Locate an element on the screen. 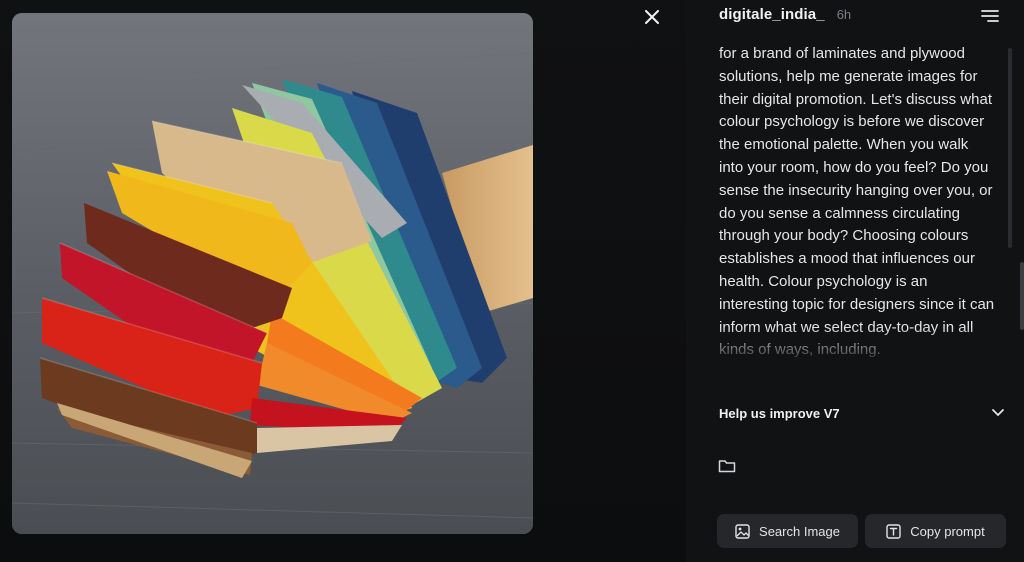 This screenshot has width=1024, height=562. close-icon is located at coordinates (652, 17).